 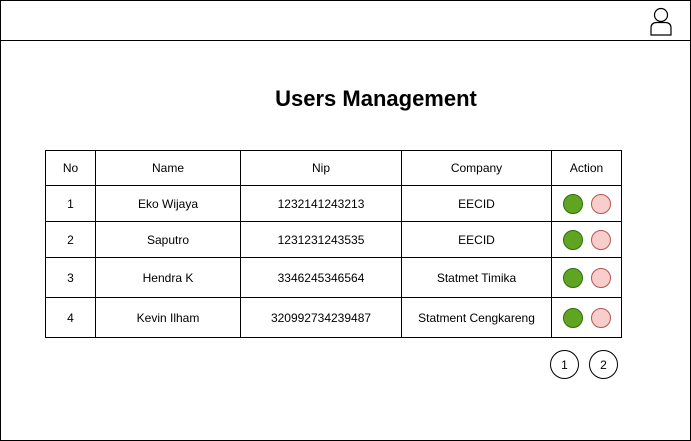 I want to click on column-header-company: Company, so click(x=476, y=168).